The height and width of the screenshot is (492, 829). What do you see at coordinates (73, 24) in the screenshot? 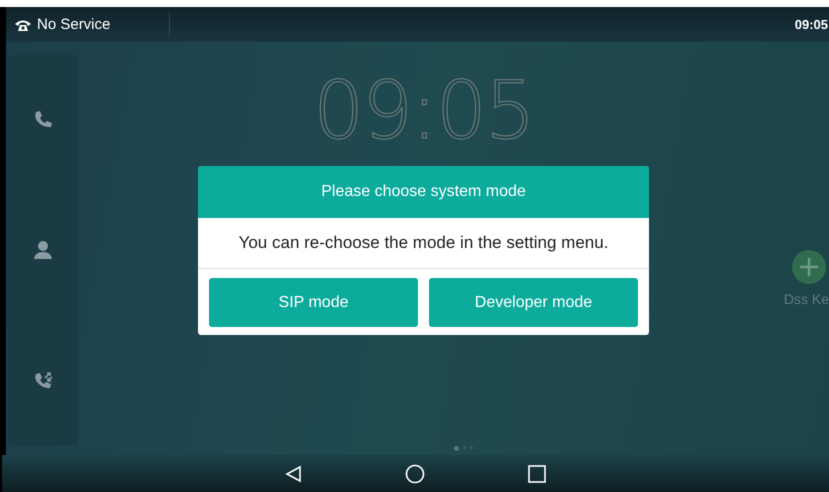
I see `account-status: No Service` at bounding box center [73, 24].